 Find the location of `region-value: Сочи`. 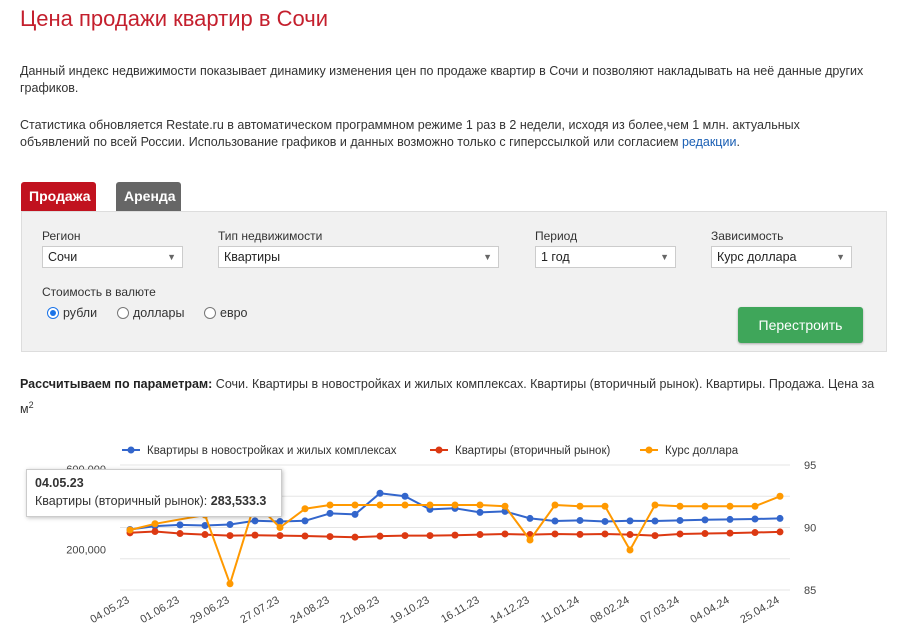

region-value: Сочи is located at coordinates (63, 257).